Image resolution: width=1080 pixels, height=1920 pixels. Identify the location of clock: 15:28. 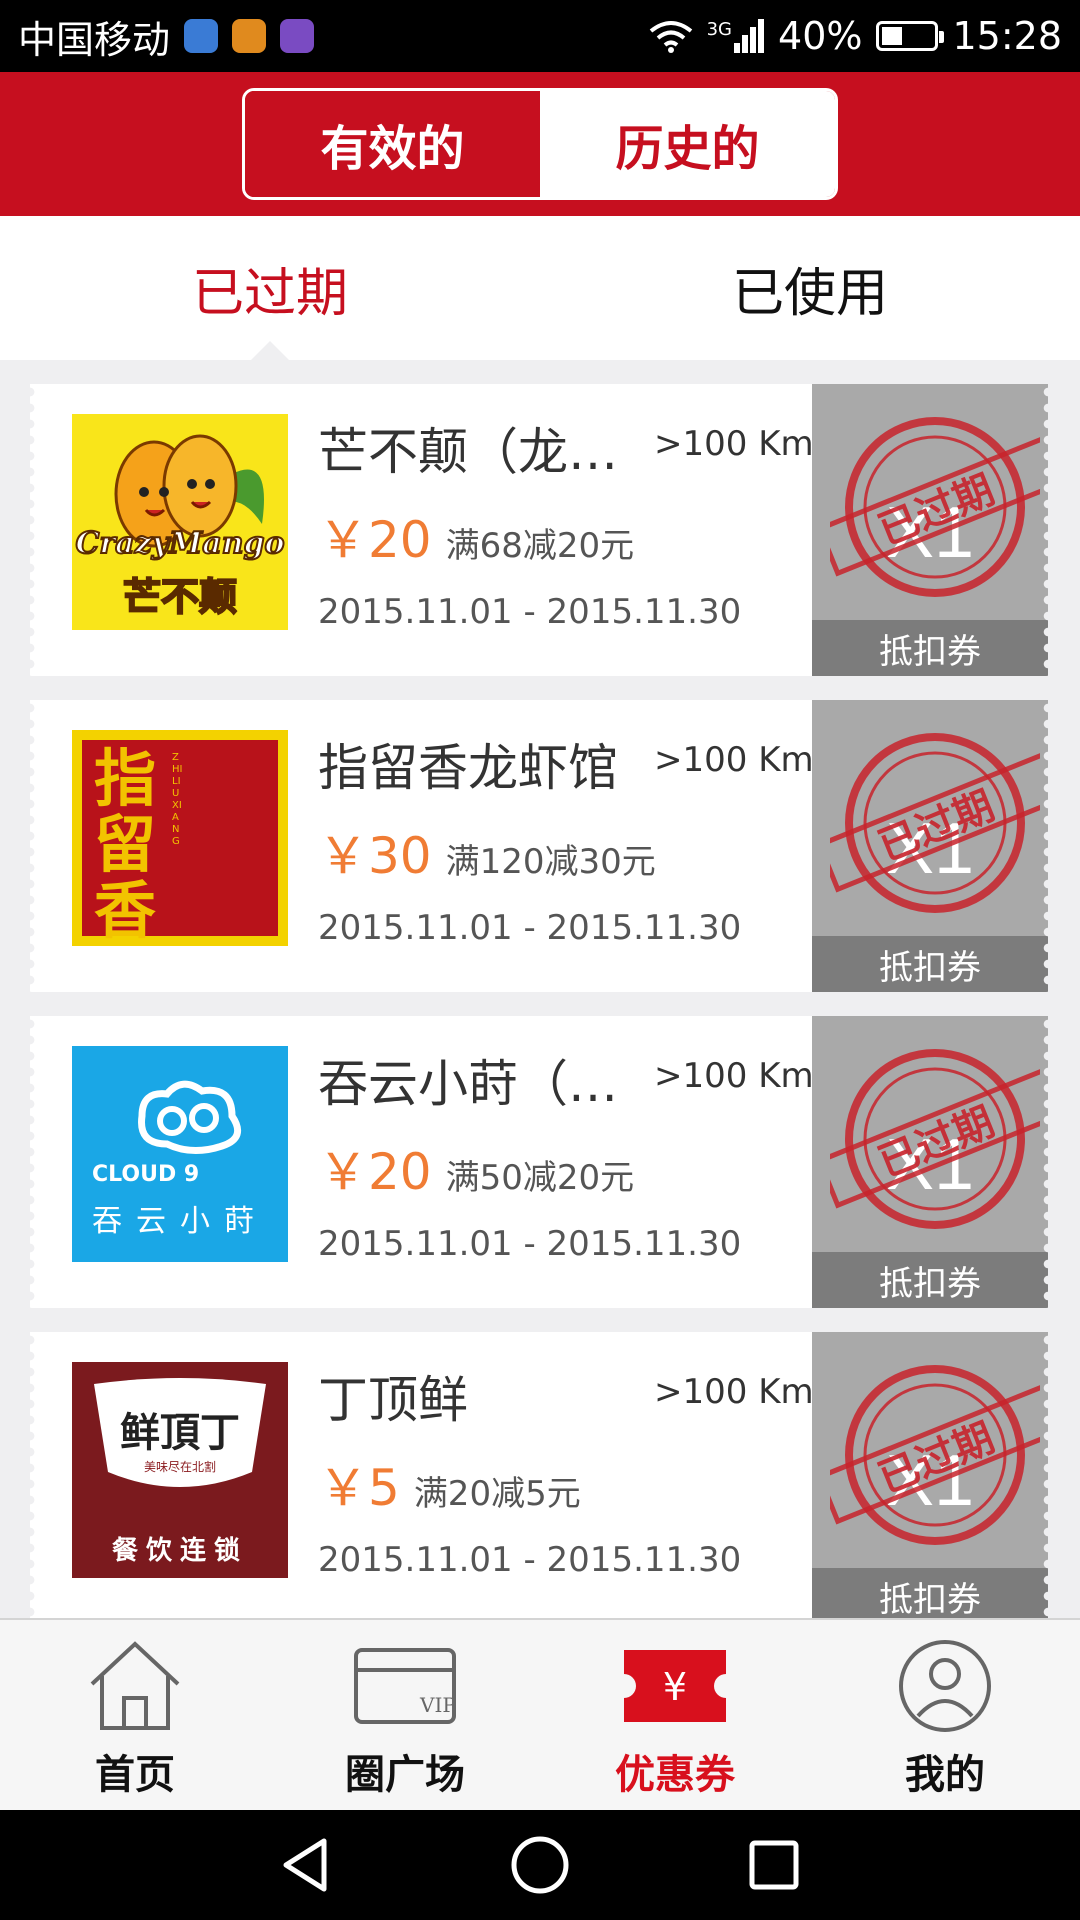
(1007, 36).